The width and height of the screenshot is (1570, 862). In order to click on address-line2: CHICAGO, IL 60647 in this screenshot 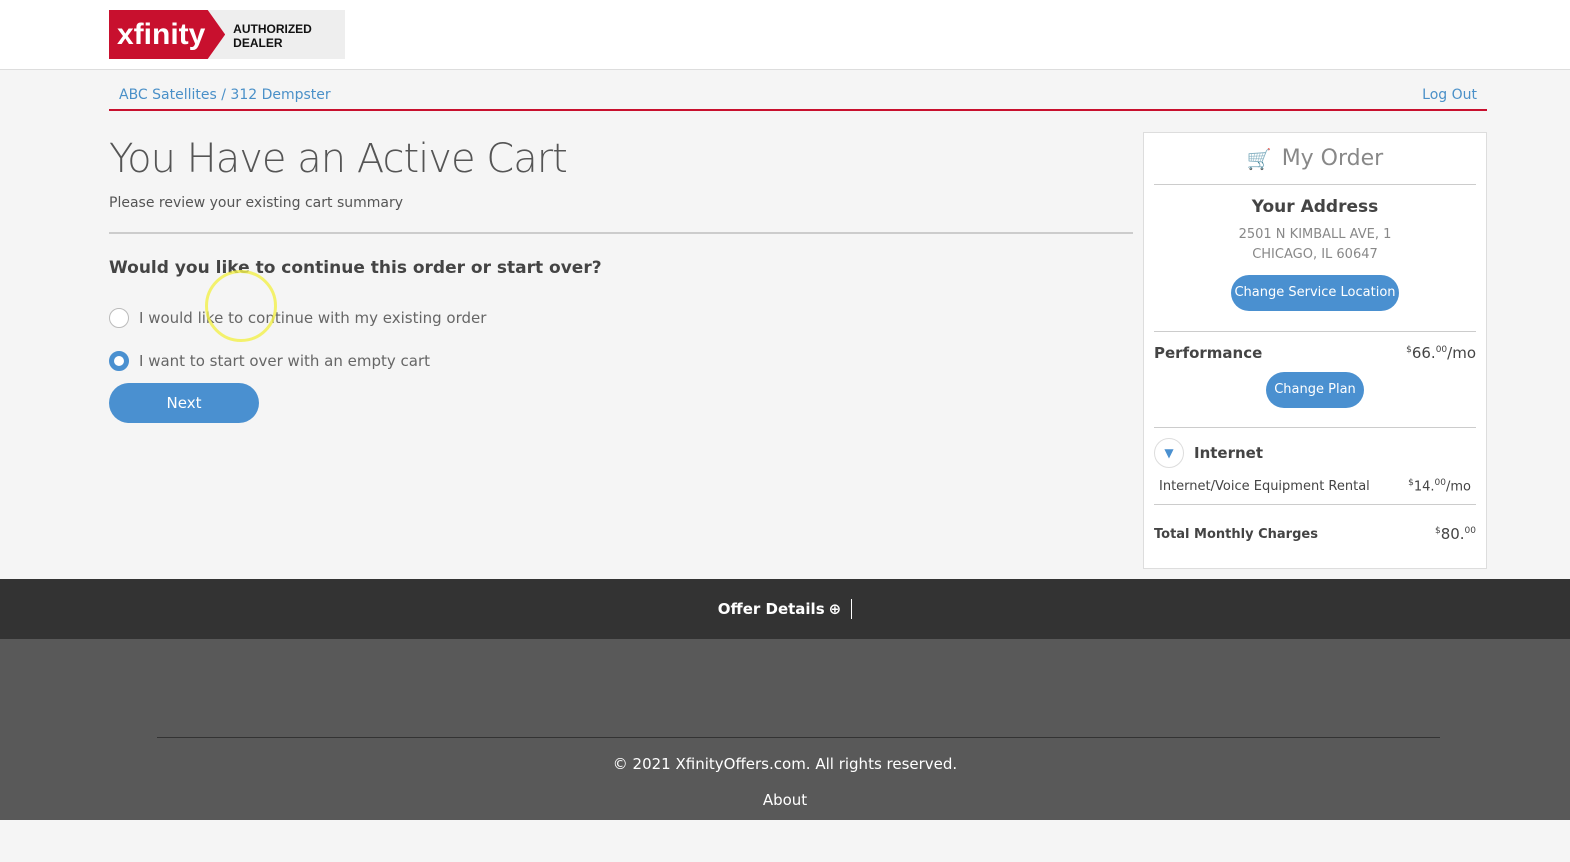, I will do `click(1315, 254)`.